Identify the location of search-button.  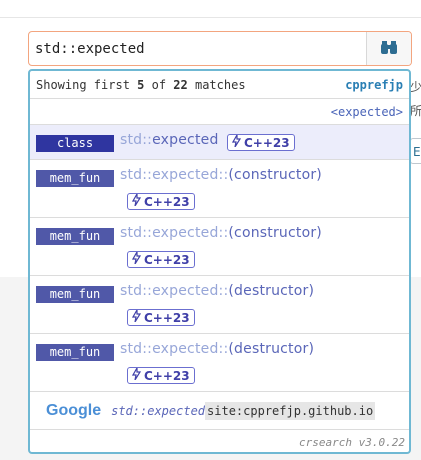
(388, 48).